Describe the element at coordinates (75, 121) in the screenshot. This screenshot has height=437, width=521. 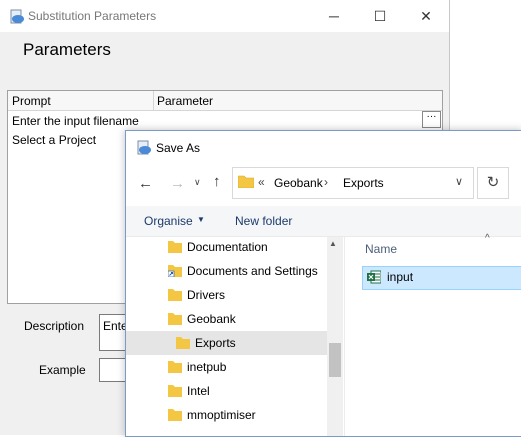
I see `prompt-cell: Enter the input filename` at that location.